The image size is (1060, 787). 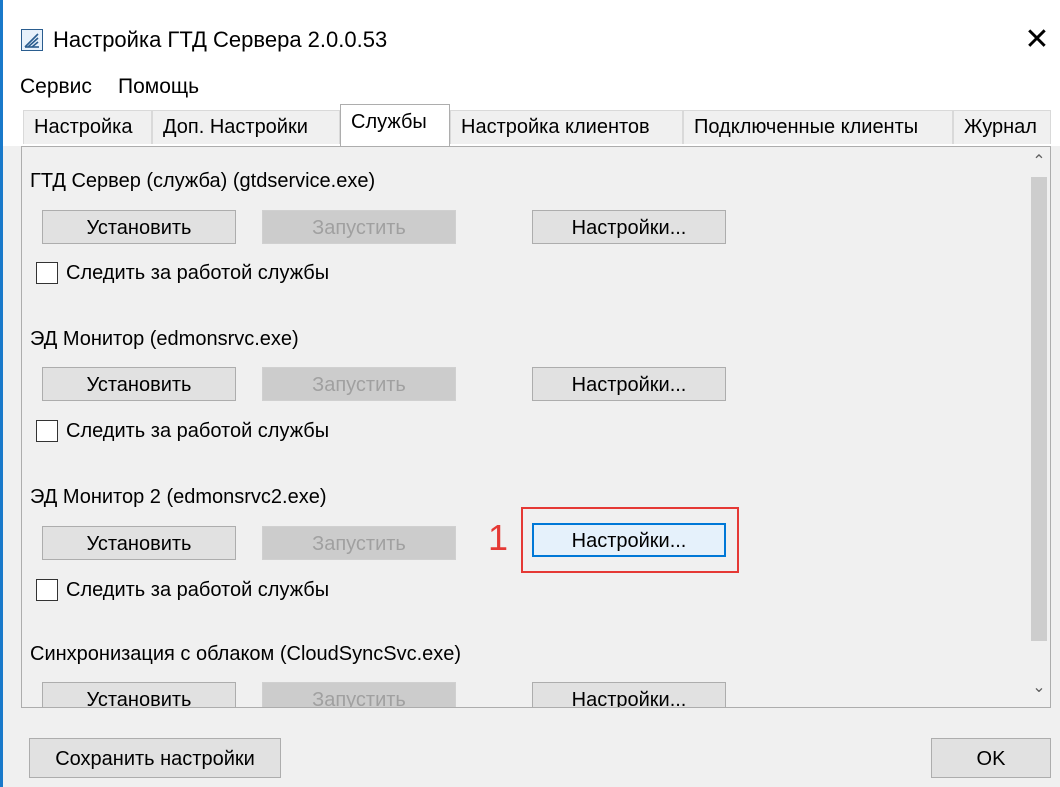 What do you see at coordinates (566, 127) in the screenshot?
I see `tab-client-settings: Настройка клиентов` at bounding box center [566, 127].